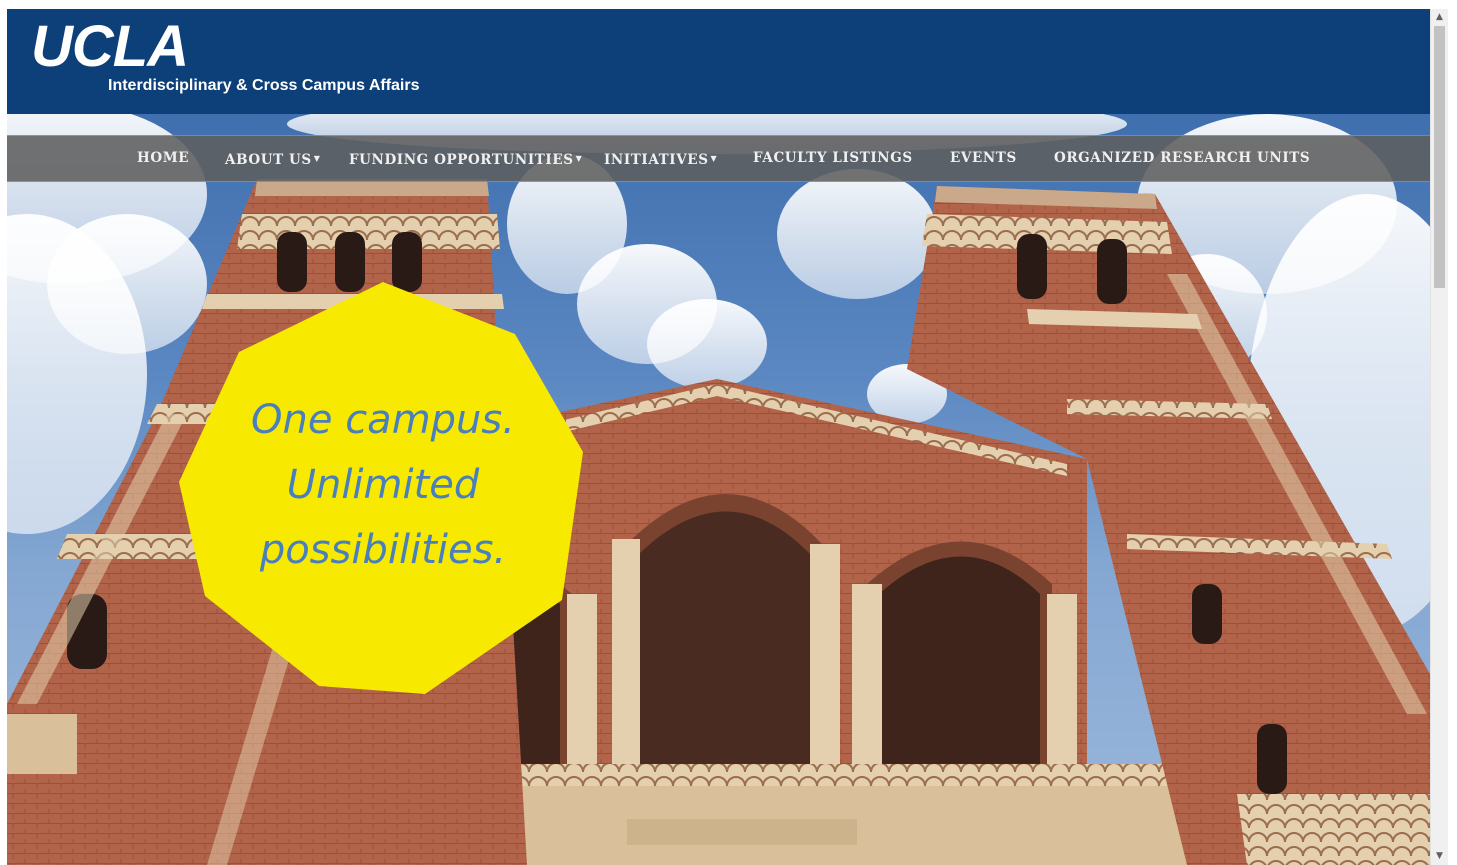 The width and height of the screenshot is (1457, 865). What do you see at coordinates (110, 47) in the screenshot?
I see `ucla-logo: UCLA` at bounding box center [110, 47].